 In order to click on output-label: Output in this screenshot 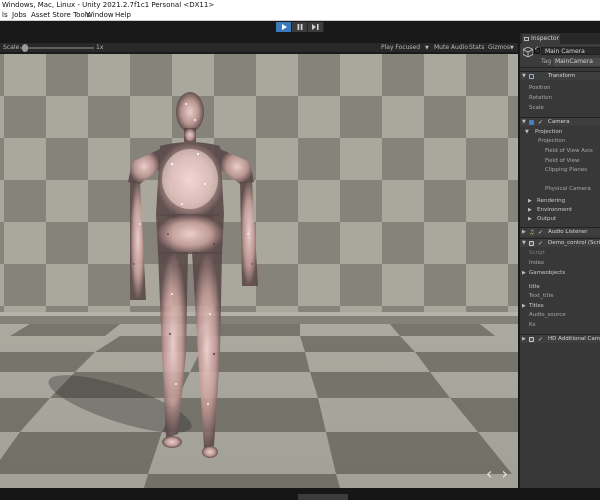, I will do `click(547, 219)`.